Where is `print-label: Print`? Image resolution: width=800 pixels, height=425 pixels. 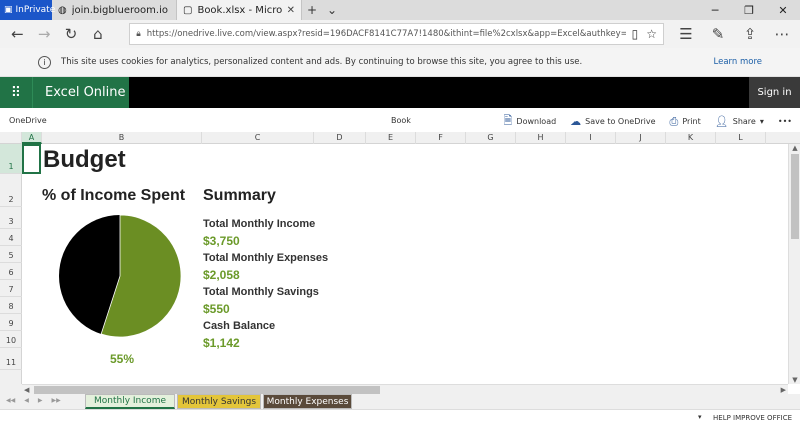 print-label: Print is located at coordinates (691, 121).